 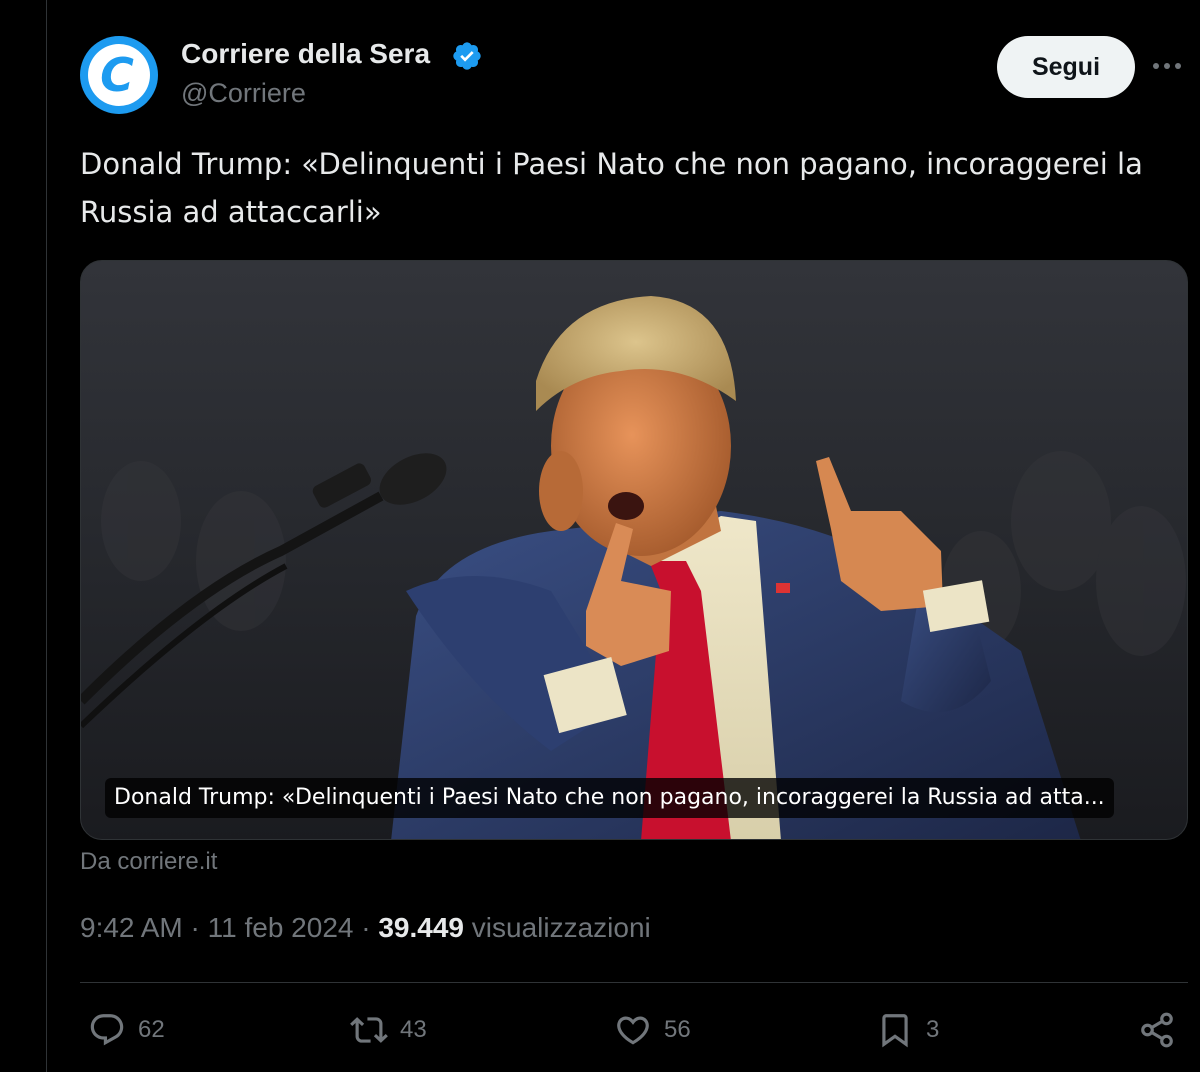 I want to click on author-handle: @Corriere, so click(x=243, y=93).